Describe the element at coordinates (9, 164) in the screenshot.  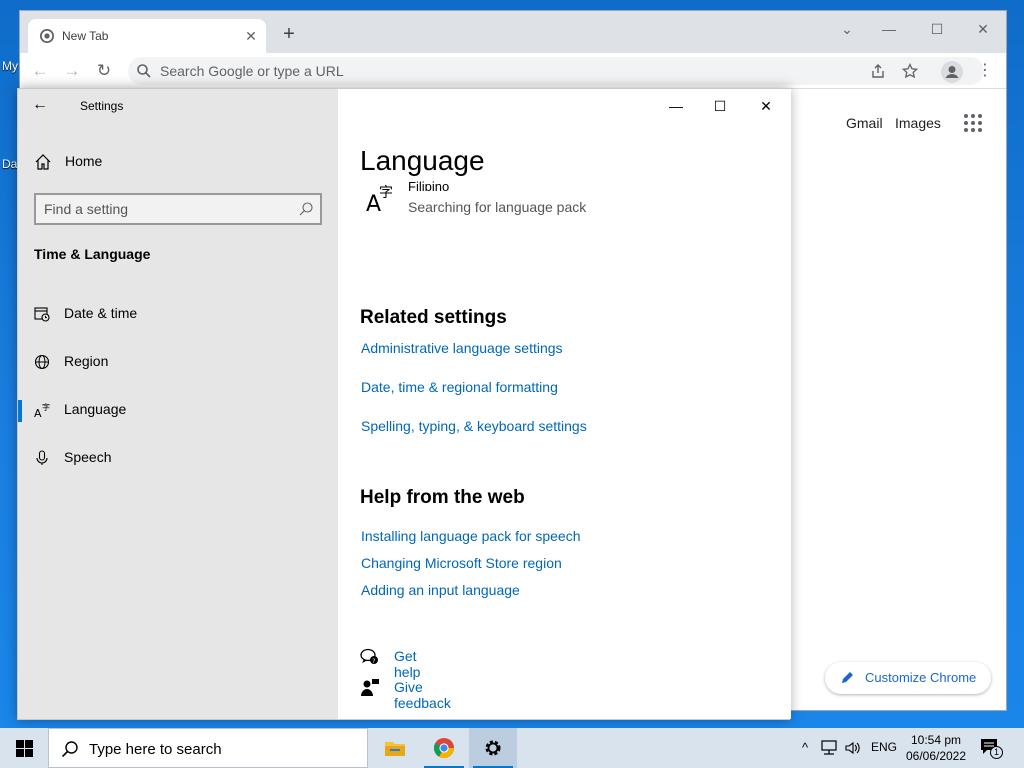
I see `desktop-icon-label: Da` at that location.